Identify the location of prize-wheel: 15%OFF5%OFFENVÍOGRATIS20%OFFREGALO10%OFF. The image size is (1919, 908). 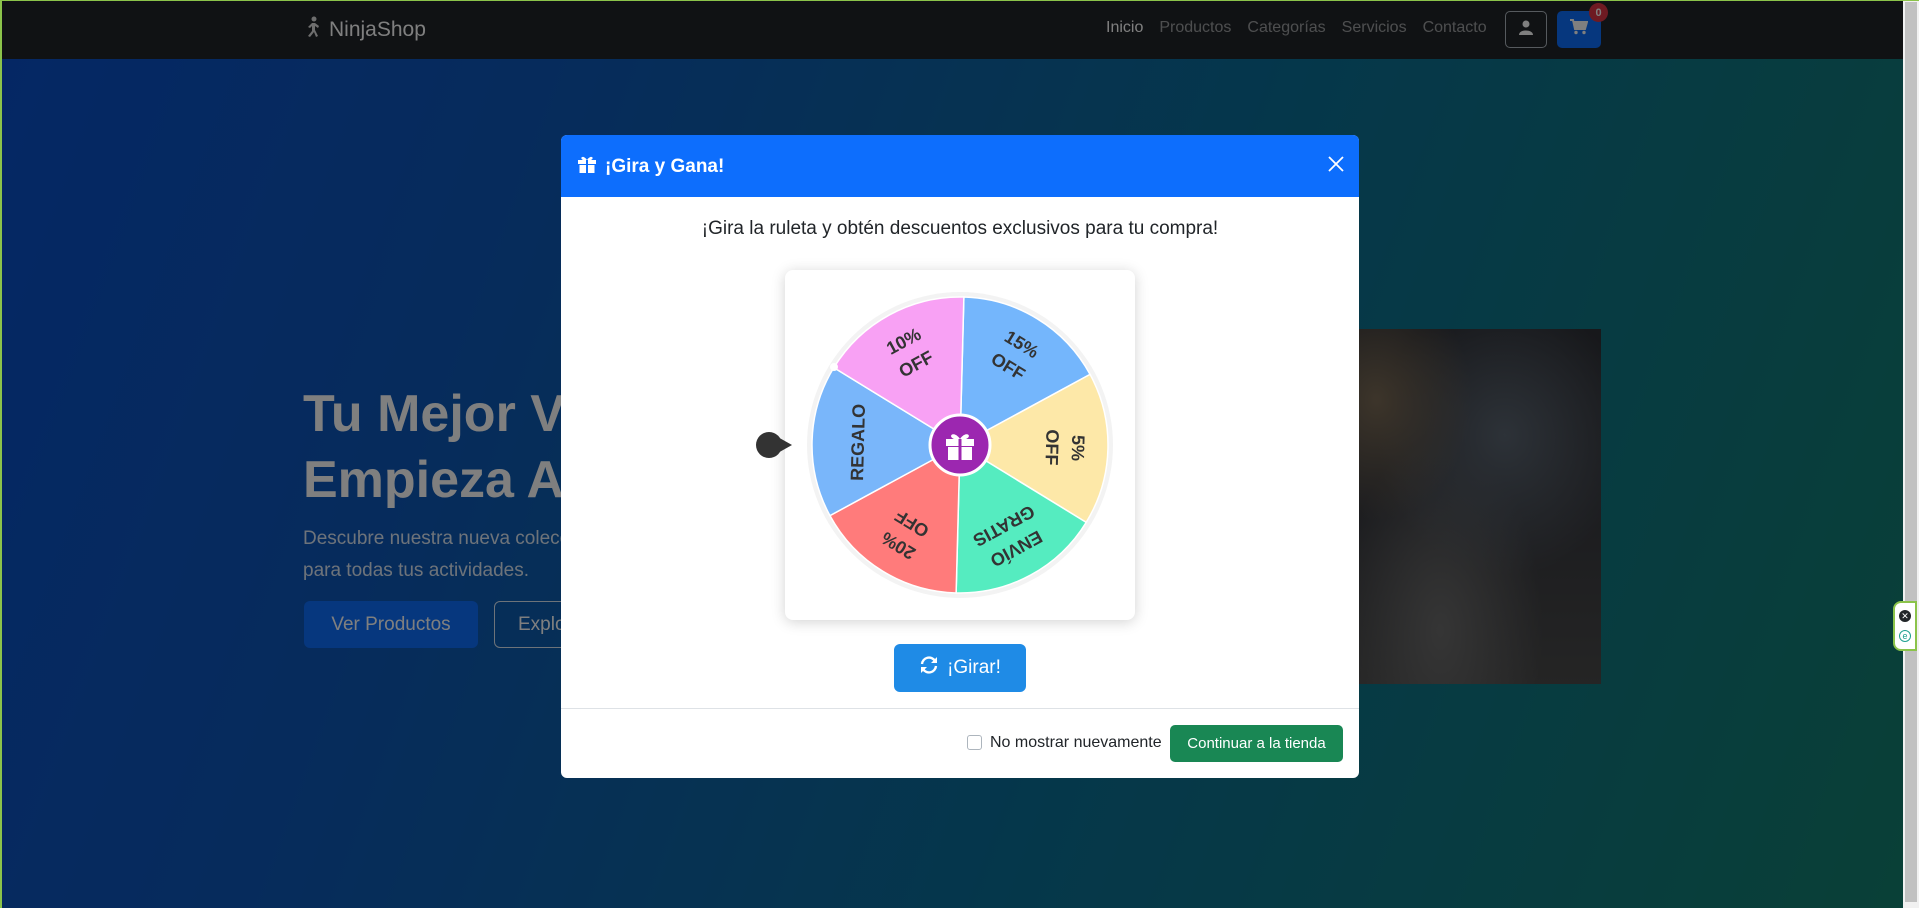
(960, 445).